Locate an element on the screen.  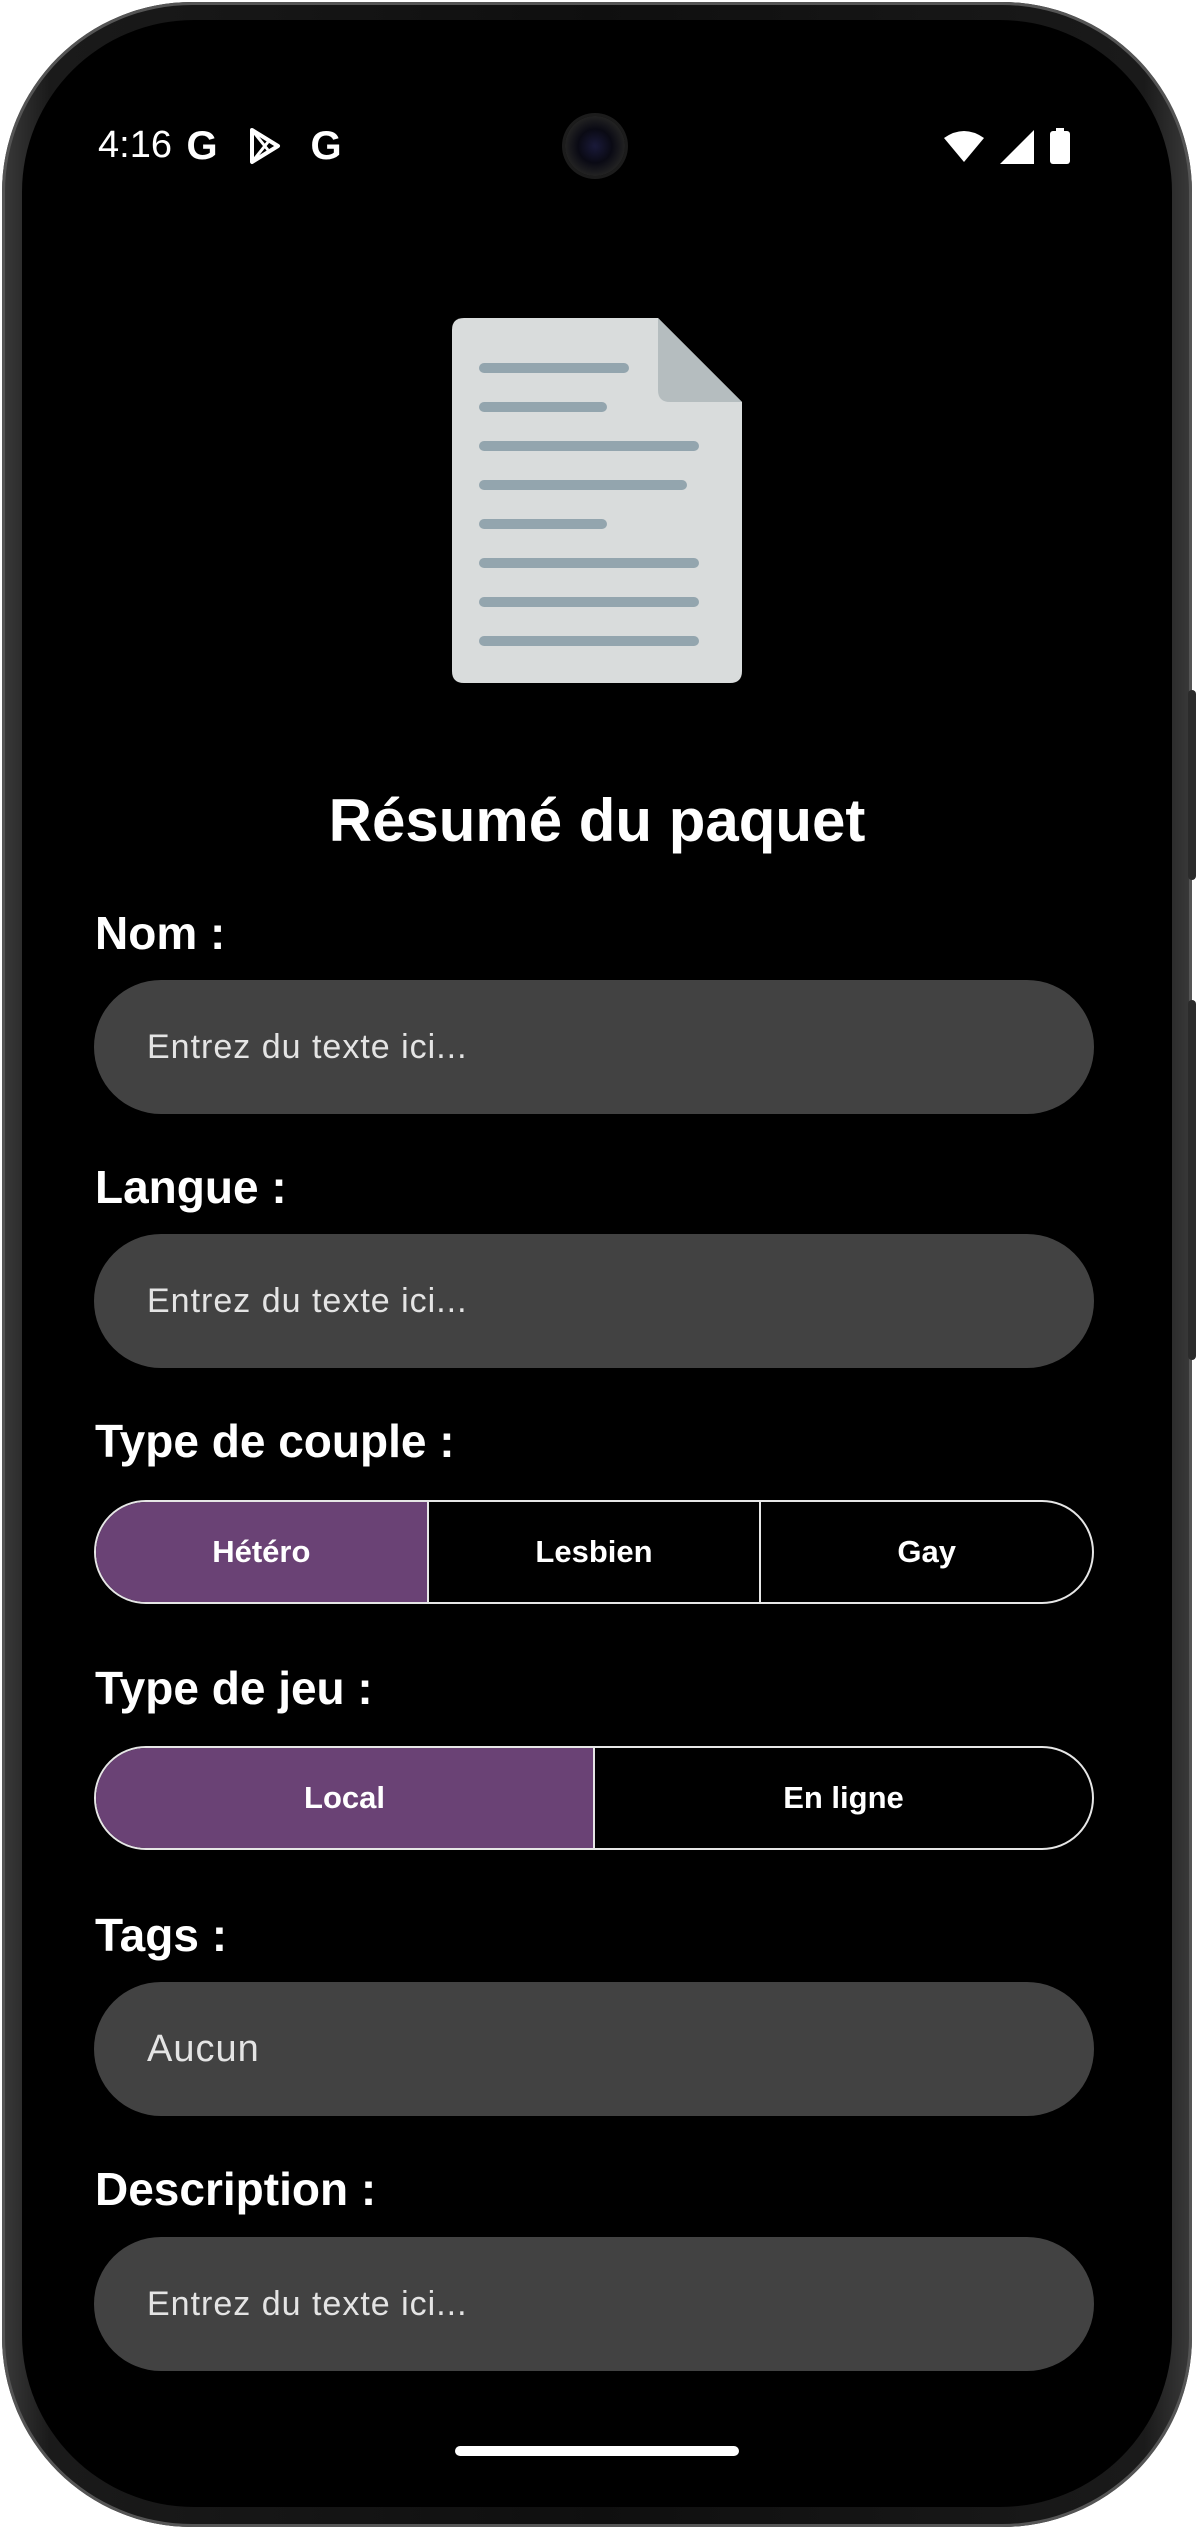
status-left-icons: G G is located at coordinates (264, 148).